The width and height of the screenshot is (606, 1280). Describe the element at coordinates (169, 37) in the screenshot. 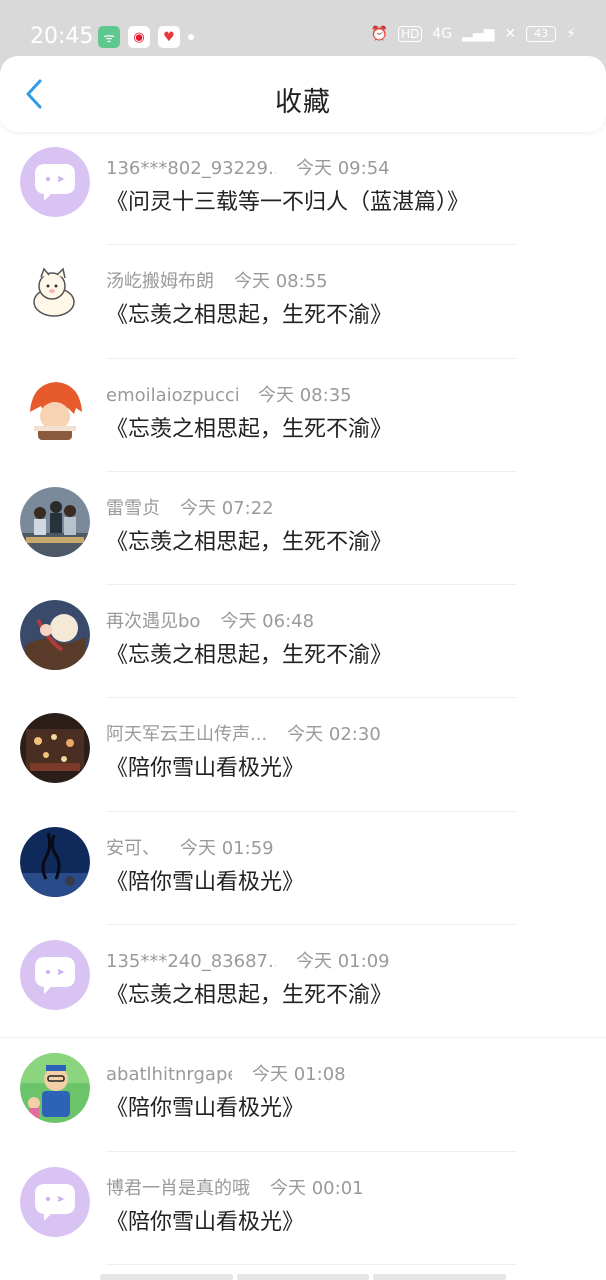

I see `map-pin-icon: ♥` at that location.